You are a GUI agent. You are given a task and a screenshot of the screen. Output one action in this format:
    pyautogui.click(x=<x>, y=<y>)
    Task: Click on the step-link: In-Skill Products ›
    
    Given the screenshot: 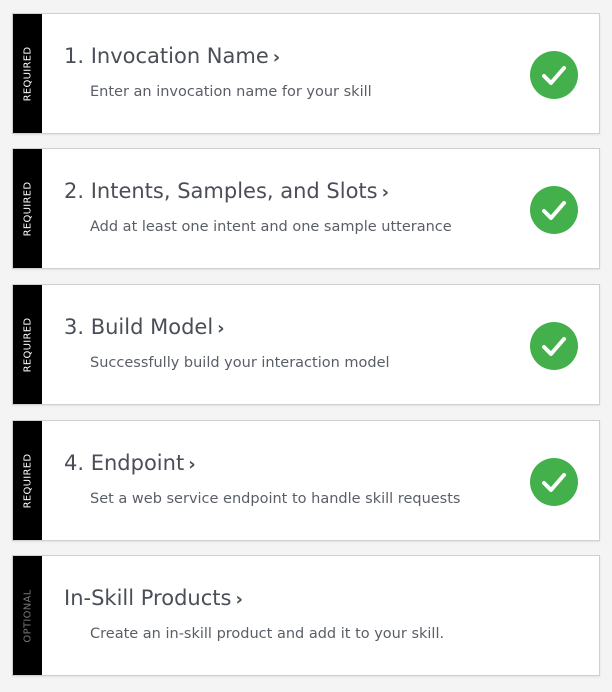 What is the action you would take?
    pyautogui.click(x=153, y=598)
    